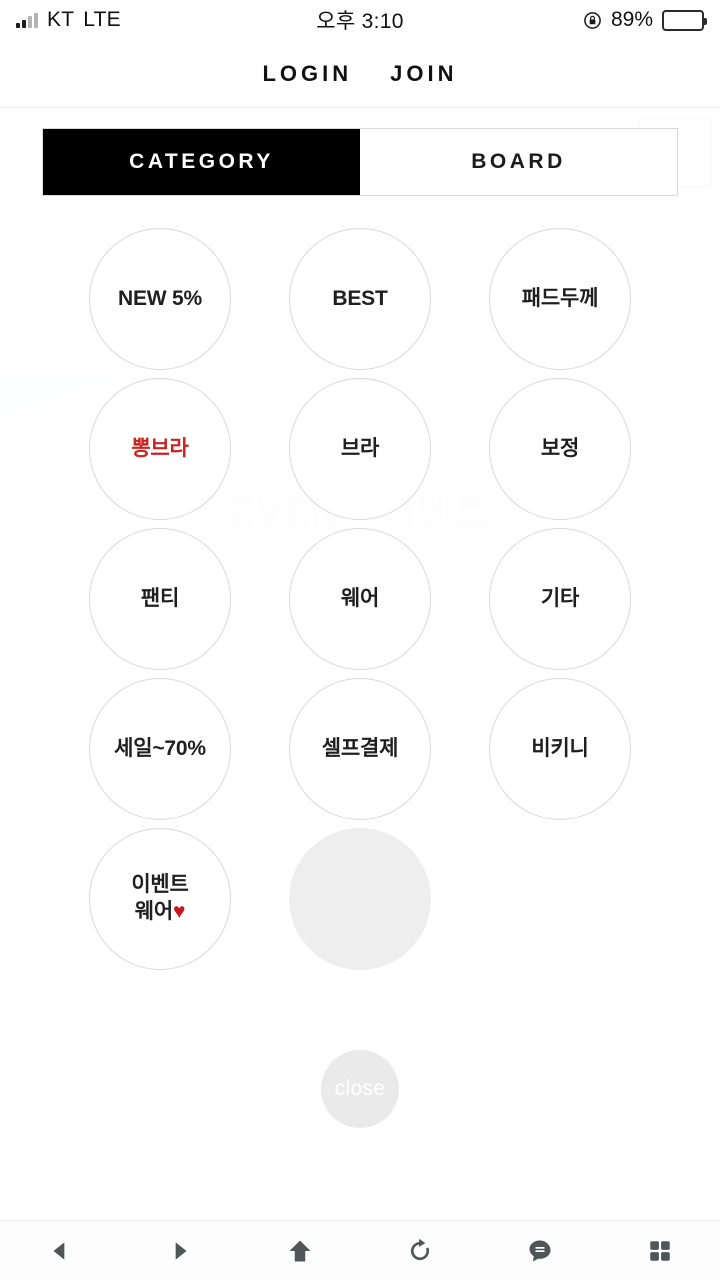 This screenshot has width=720, height=1280. Describe the element at coordinates (102, 19) in the screenshot. I see `network-type-label: LTE` at that location.